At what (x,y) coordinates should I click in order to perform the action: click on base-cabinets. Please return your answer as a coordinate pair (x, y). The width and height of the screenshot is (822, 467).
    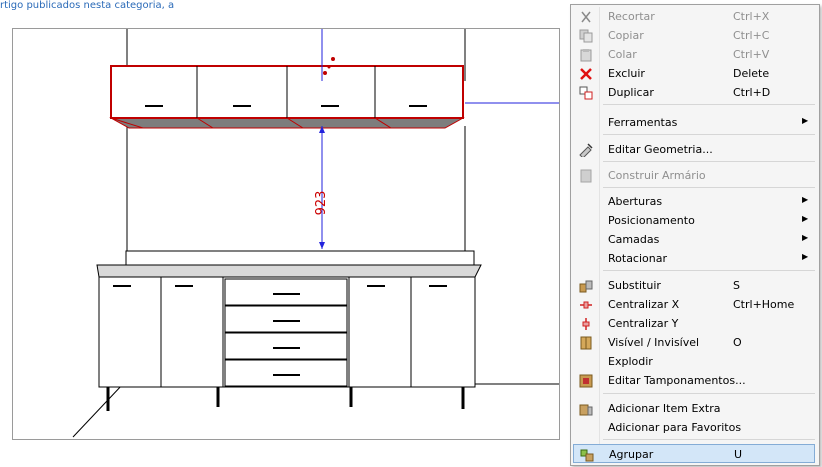
    Looking at the image, I should click on (289, 337).